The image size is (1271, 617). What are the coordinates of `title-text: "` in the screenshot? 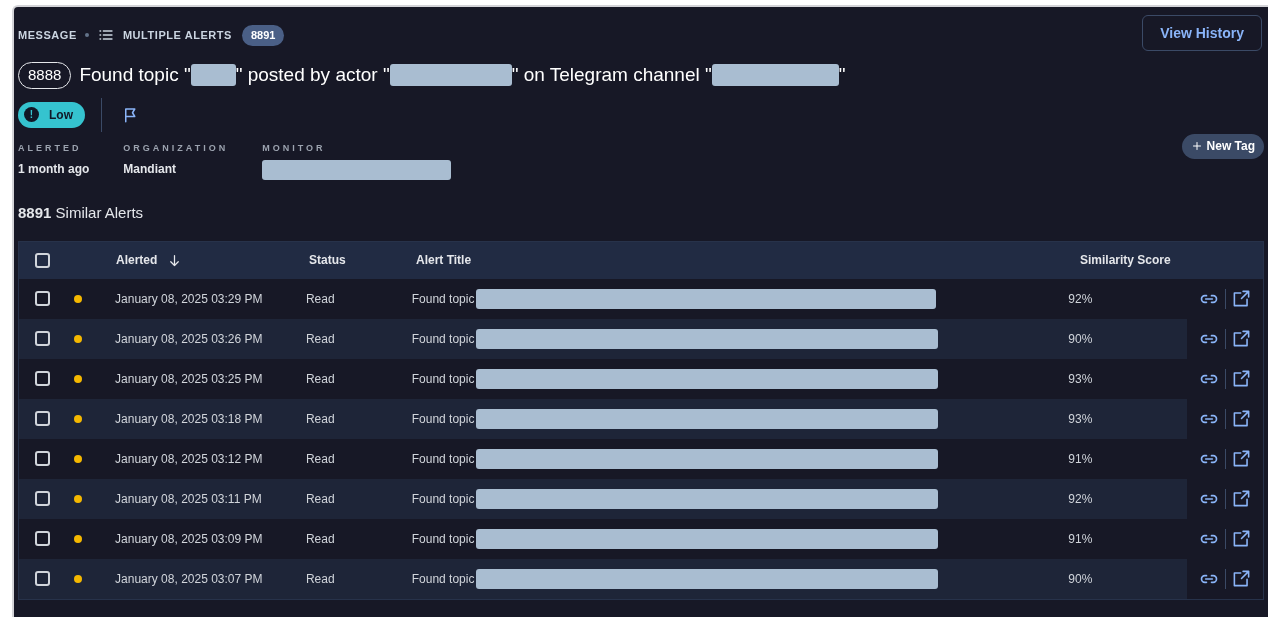 It's located at (842, 75).